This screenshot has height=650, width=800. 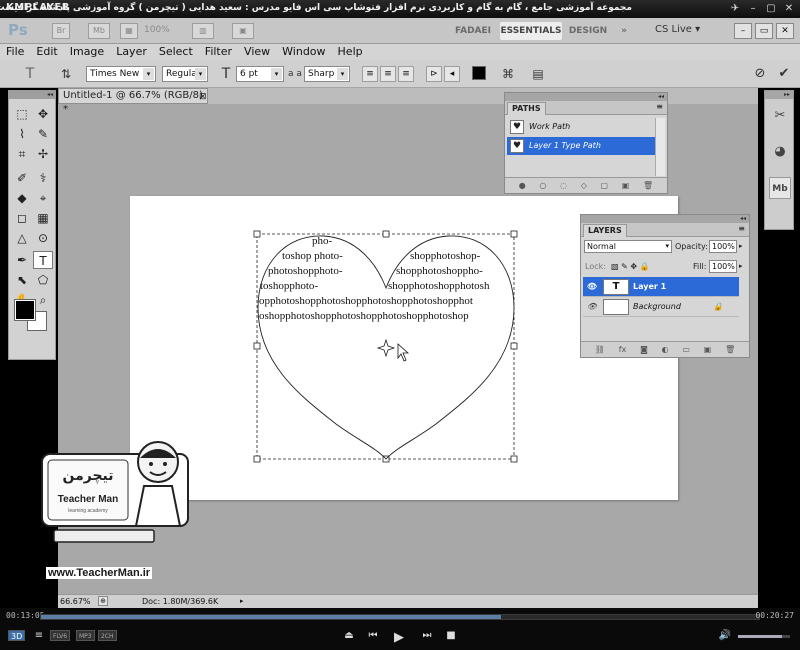 What do you see at coordinates (628, 246) in the screenshot?
I see `blend-mode-select: Normal ▾` at bounding box center [628, 246].